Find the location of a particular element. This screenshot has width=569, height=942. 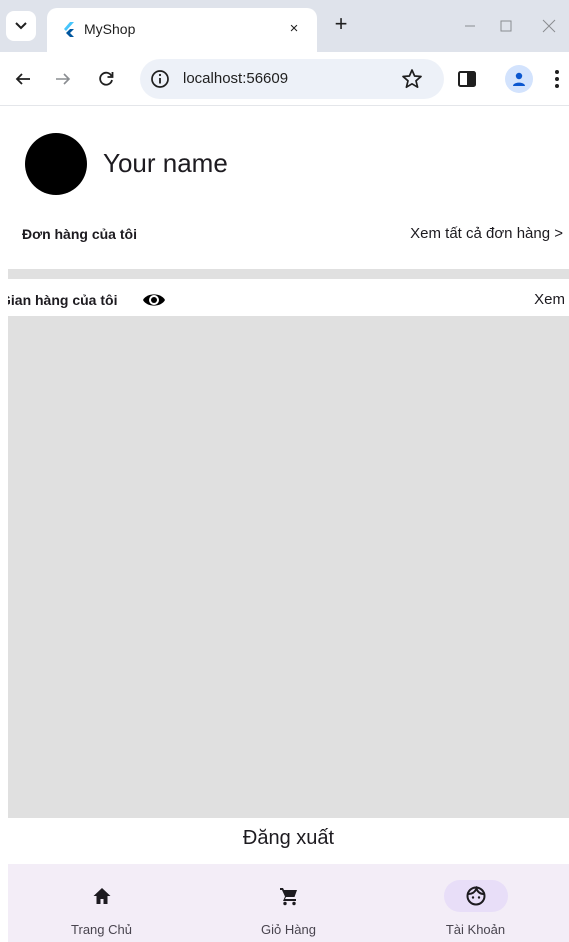

nav-icon-container-active is located at coordinates (475, 896).